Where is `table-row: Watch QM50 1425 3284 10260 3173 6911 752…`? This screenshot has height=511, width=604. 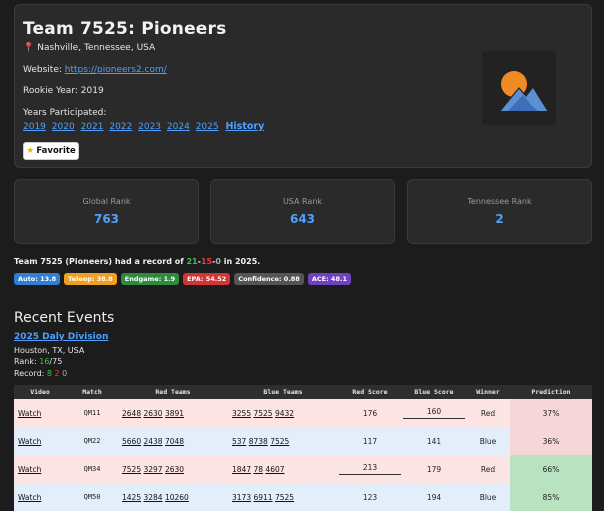
table-row: Watch QM50 1425 3284 10260 3173 6911 752… is located at coordinates (303, 497).